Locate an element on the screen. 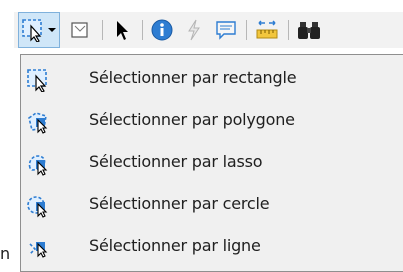 The width and height of the screenshot is (403, 272). select-polygon-icon is located at coordinates (38, 123).